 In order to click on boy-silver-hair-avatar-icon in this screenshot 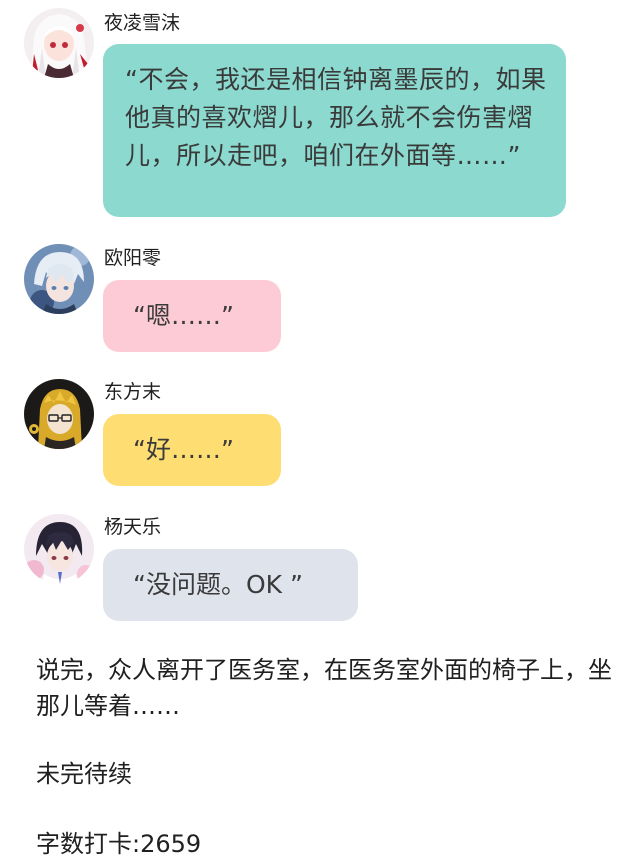, I will do `click(59, 279)`.